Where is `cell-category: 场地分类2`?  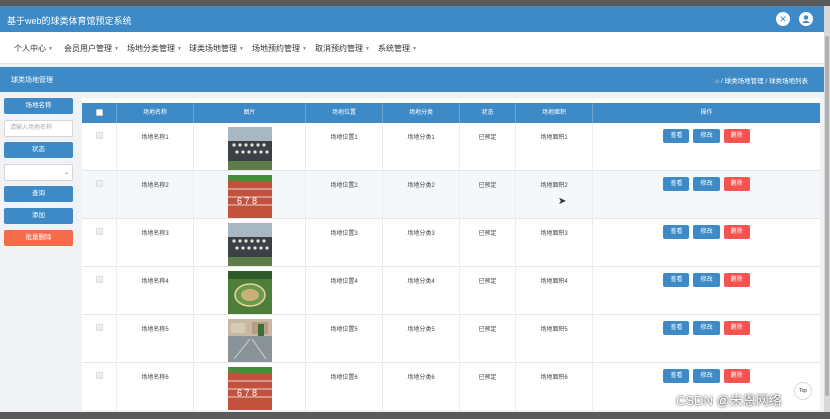 cell-category: 场地分类2 is located at coordinates (421, 195).